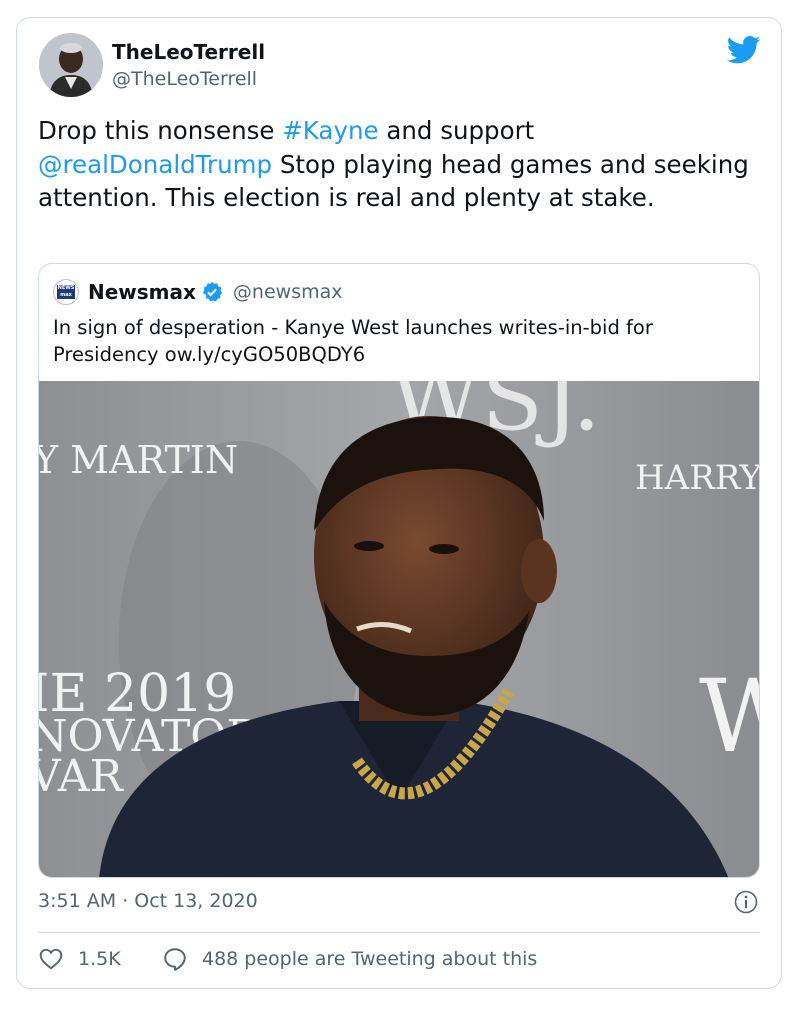  I want to click on tweet-text-part: Drop this nonsense, so click(160, 130).